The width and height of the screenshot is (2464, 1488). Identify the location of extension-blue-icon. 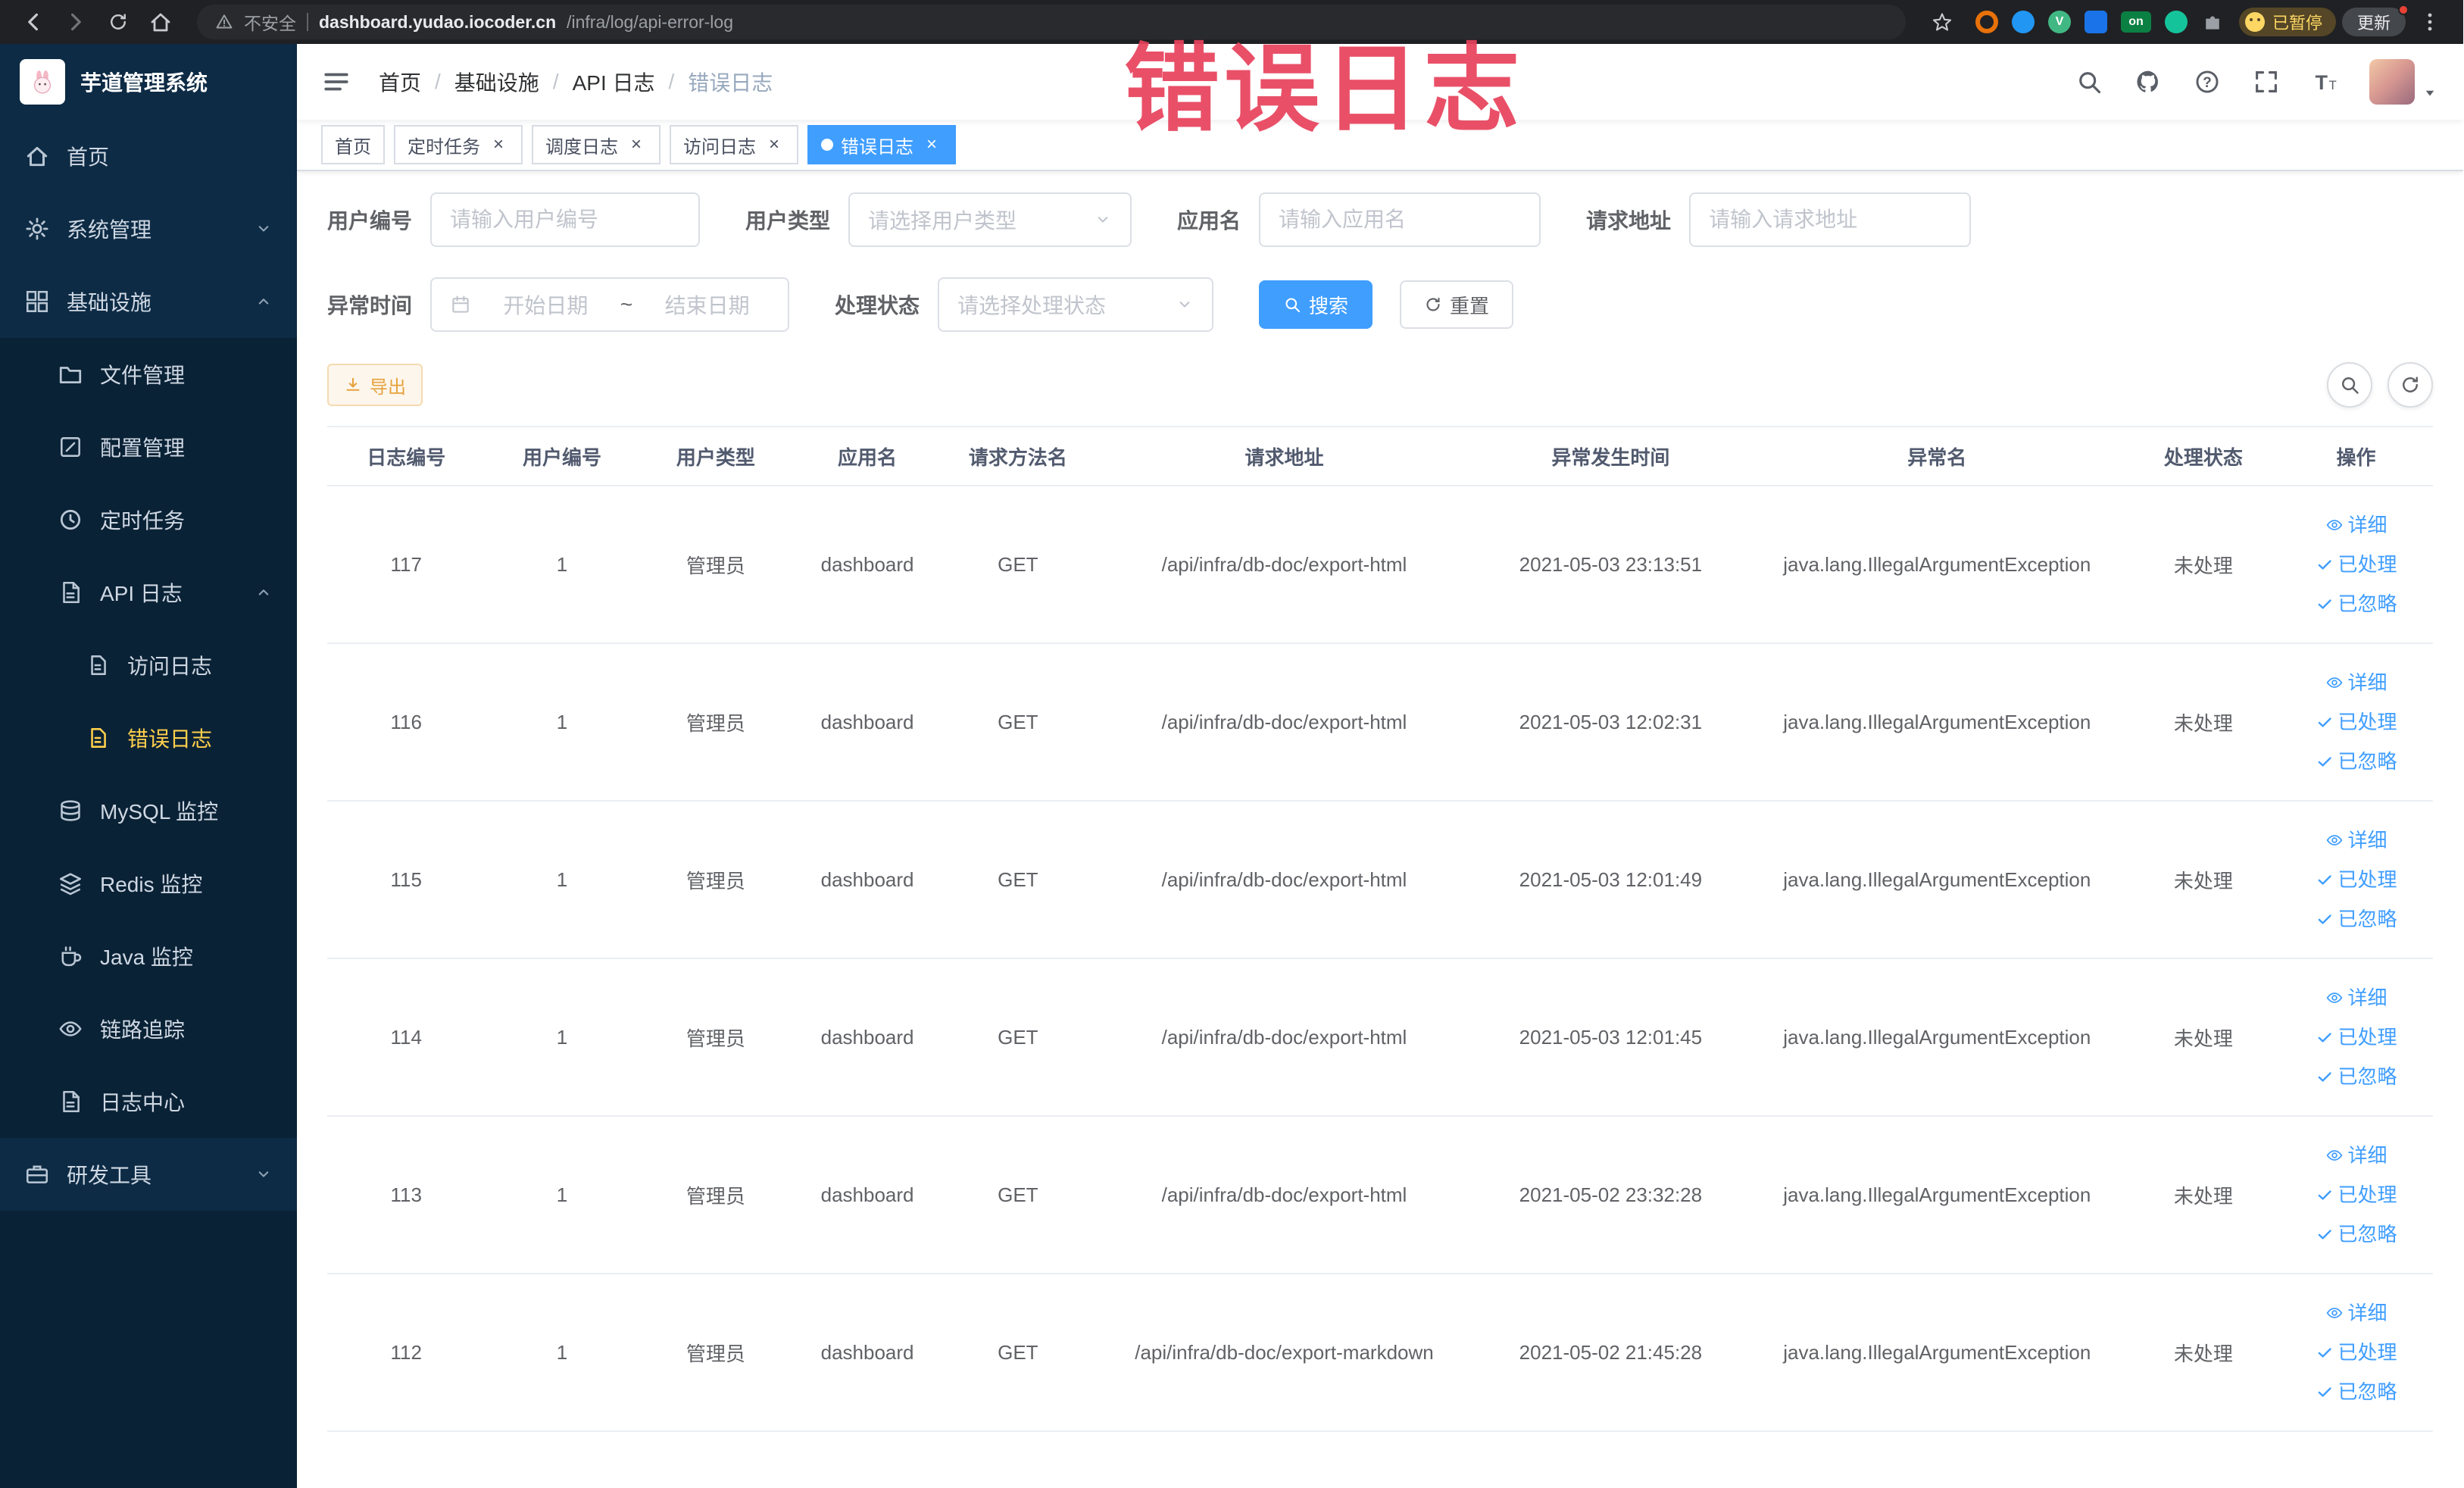
(2023, 22).